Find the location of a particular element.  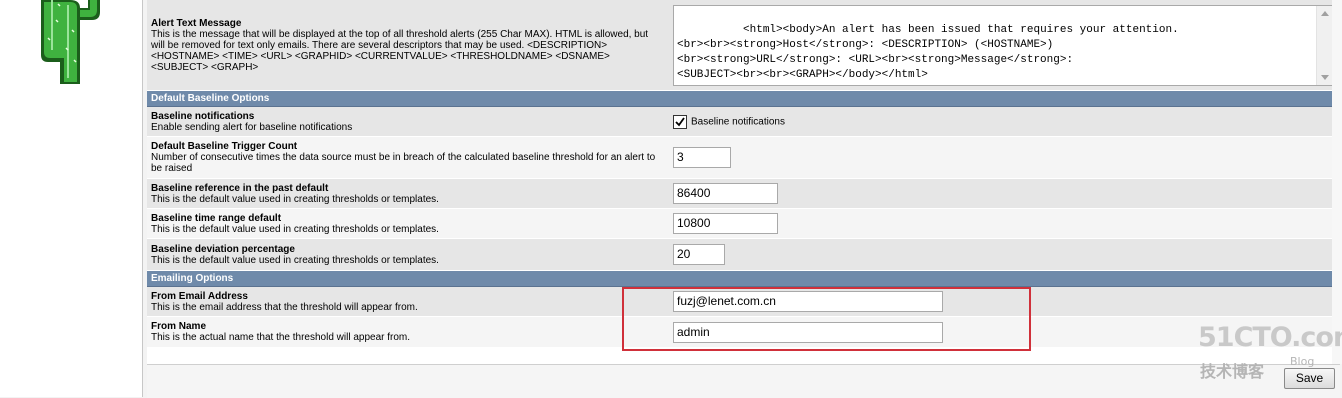

email-section-header: Emailing Options is located at coordinates (743, 278).